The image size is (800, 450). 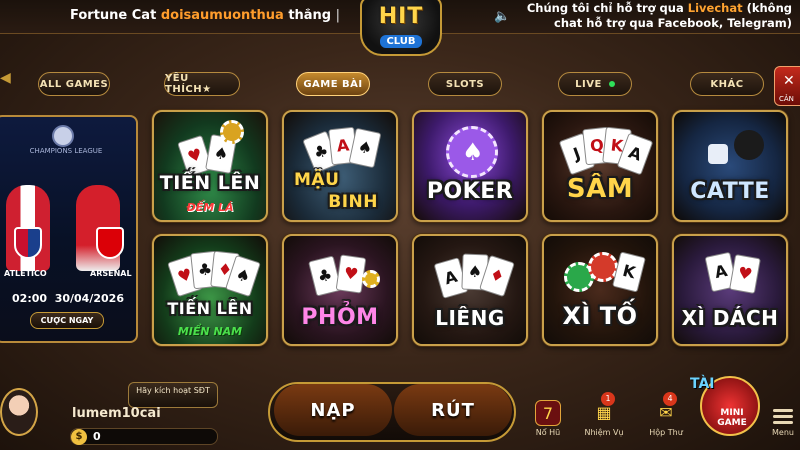 What do you see at coordinates (116, 413) in the screenshot?
I see `username: lumem10cai` at bounding box center [116, 413].